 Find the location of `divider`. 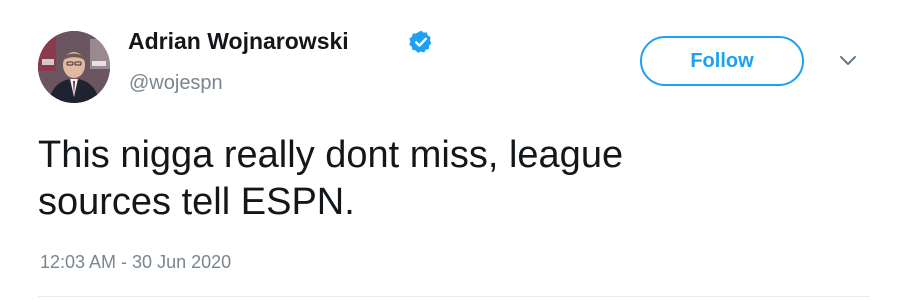

divider is located at coordinates (454, 296).